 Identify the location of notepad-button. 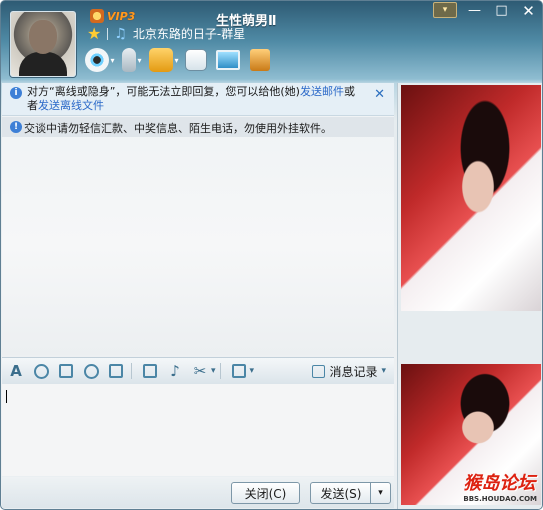
(260, 60).